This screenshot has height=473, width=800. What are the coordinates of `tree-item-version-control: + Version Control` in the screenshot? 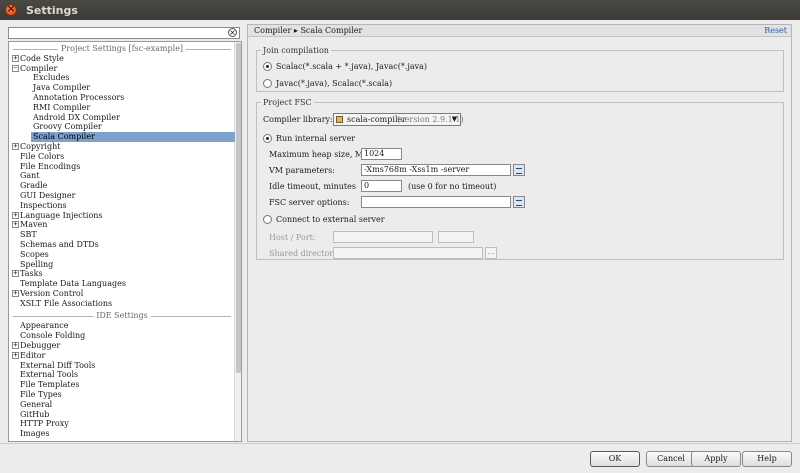 It's located at (122, 294).